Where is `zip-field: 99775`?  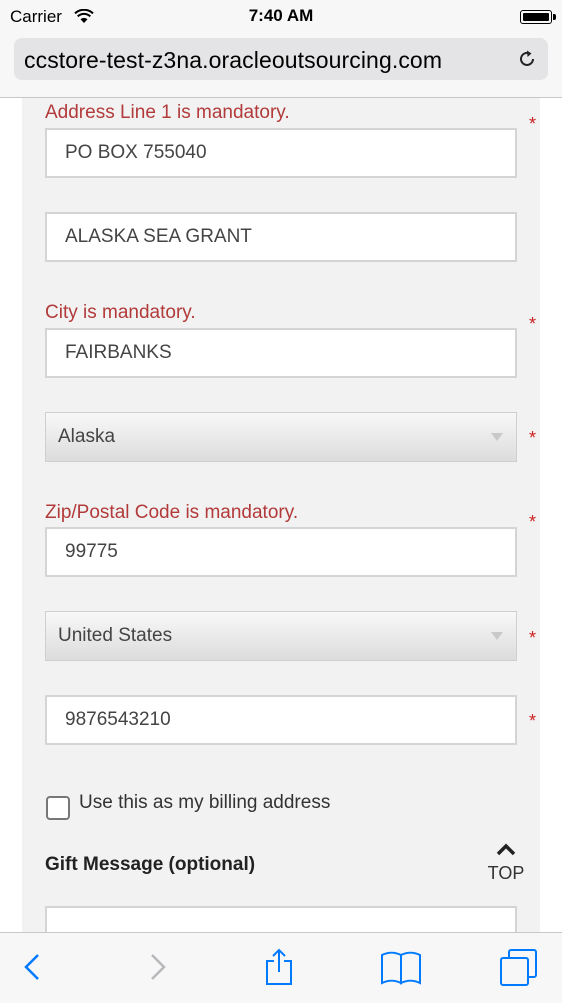
zip-field: 99775 is located at coordinates (281, 552).